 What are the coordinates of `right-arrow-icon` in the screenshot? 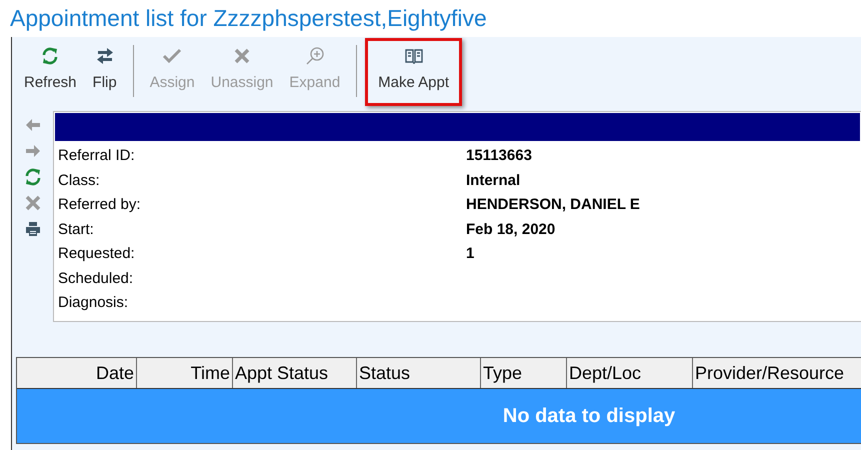 It's located at (32, 151).